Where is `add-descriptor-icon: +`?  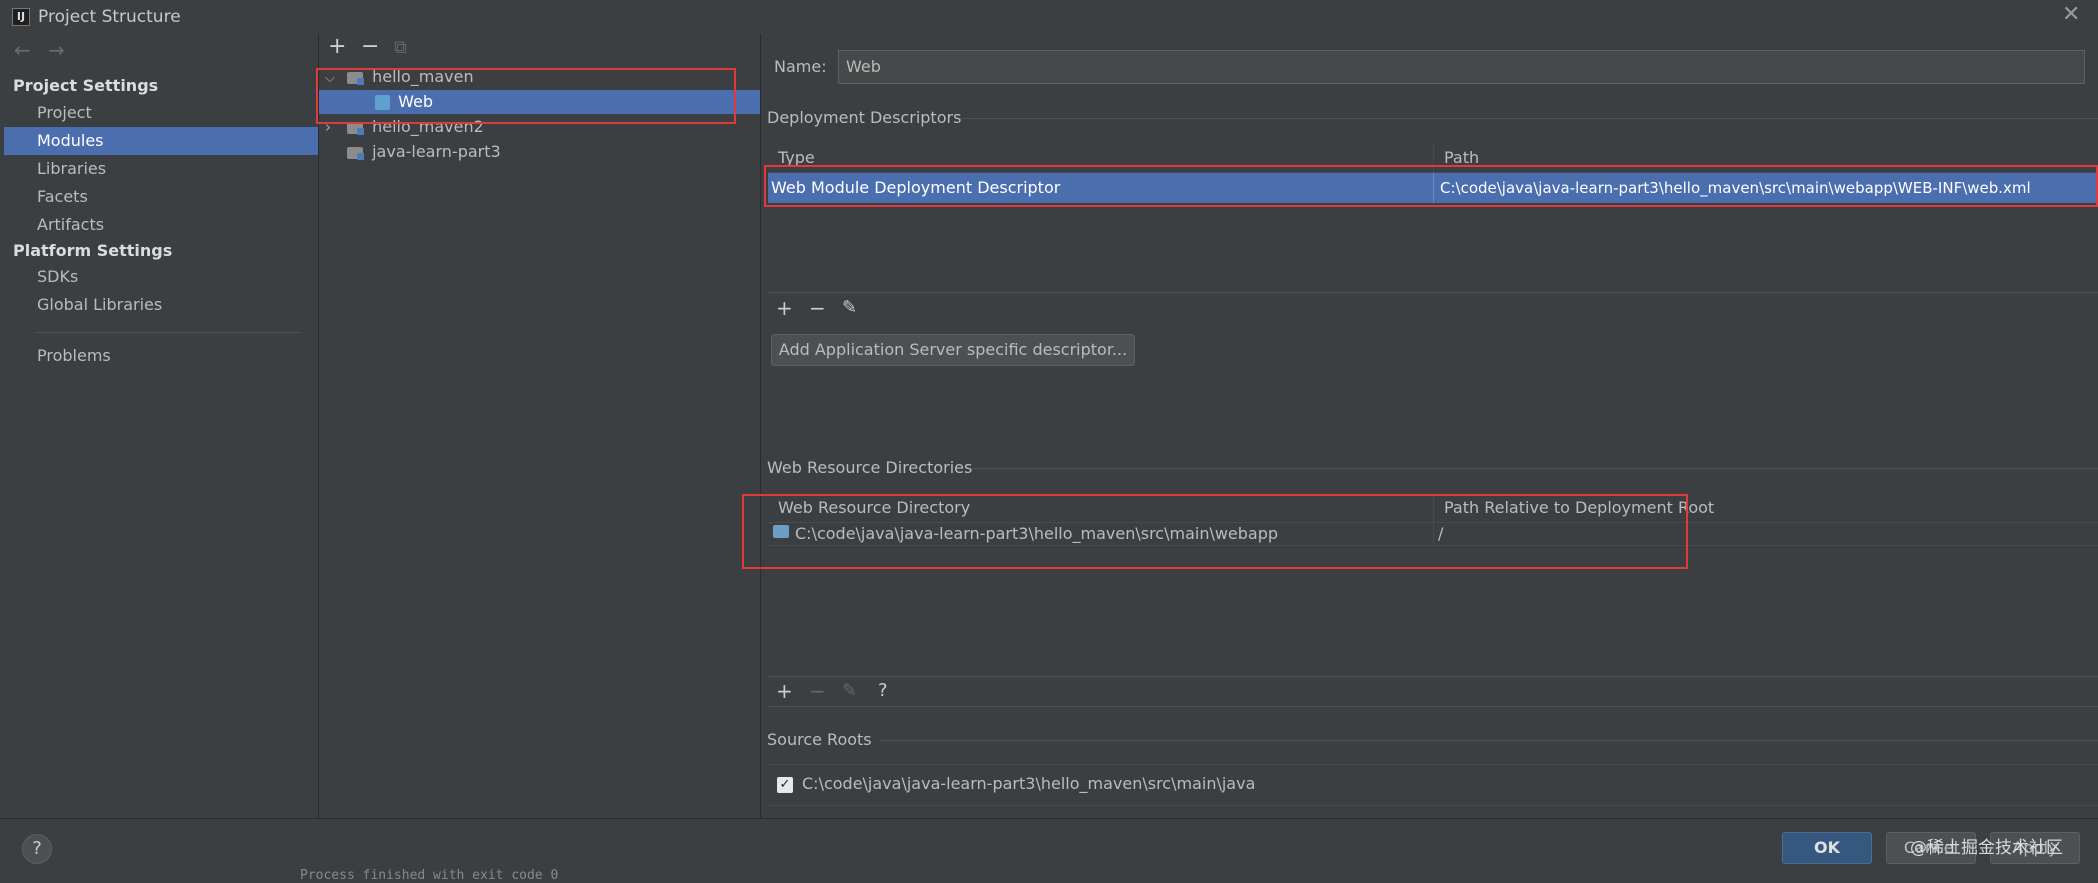
add-descriptor-icon: + is located at coordinates (784, 308).